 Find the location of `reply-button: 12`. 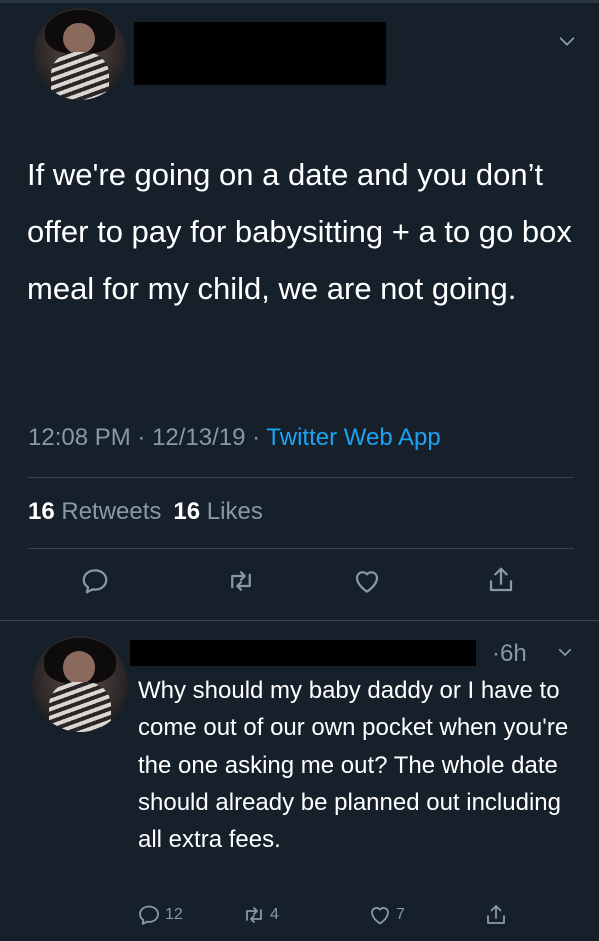

reply-button: 12 is located at coordinates (160, 915).